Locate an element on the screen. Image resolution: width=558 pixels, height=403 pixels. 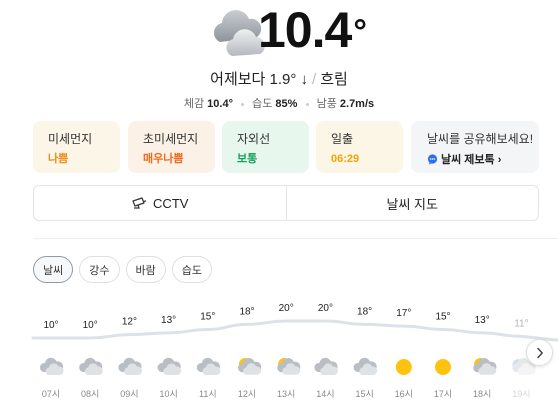
hour-label: 10시 is located at coordinates (168, 394).